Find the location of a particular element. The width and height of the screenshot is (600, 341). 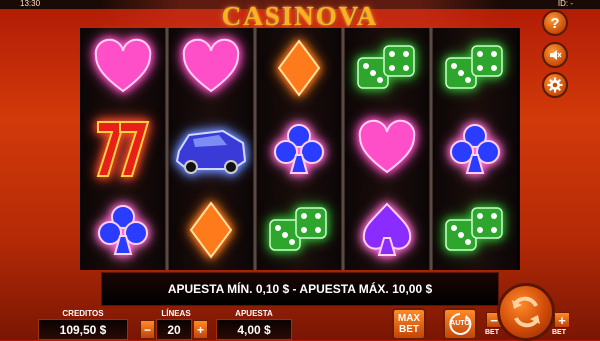

max-bet-line2: BET is located at coordinates (409, 329).